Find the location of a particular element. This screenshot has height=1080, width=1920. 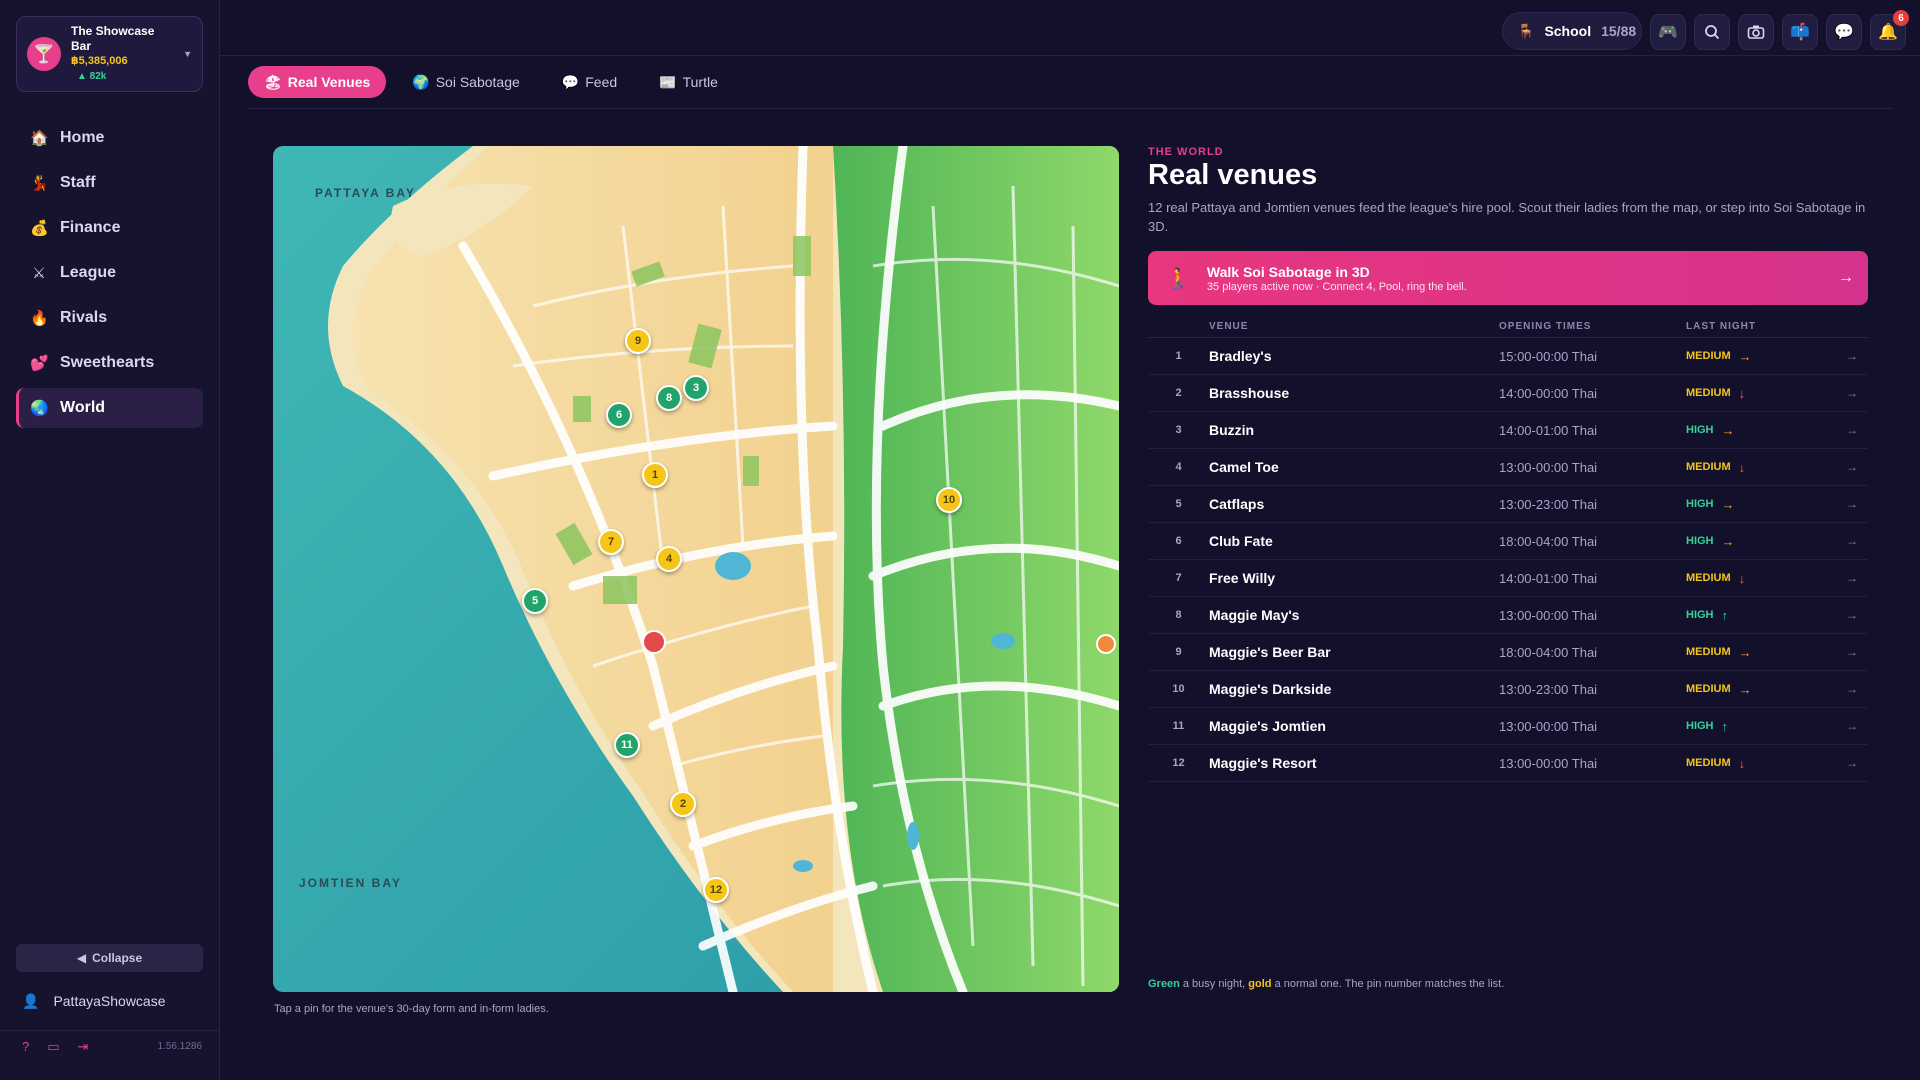

tab-soi-sabotage: 🌍 Soi Sabotage is located at coordinates (466, 82).